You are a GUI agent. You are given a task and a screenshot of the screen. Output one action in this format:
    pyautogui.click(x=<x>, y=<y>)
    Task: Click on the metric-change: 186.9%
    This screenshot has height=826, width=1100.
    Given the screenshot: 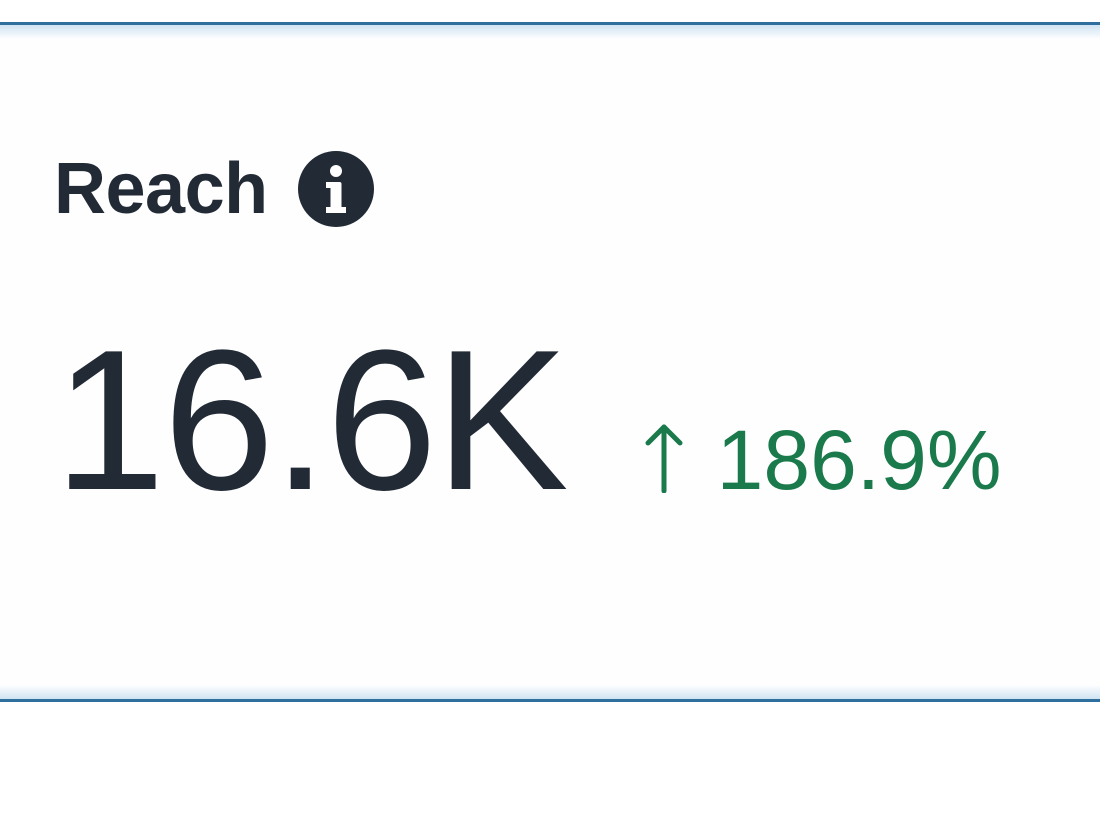 What is the action you would take?
    pyautogui.click(x=823, y=460)
    